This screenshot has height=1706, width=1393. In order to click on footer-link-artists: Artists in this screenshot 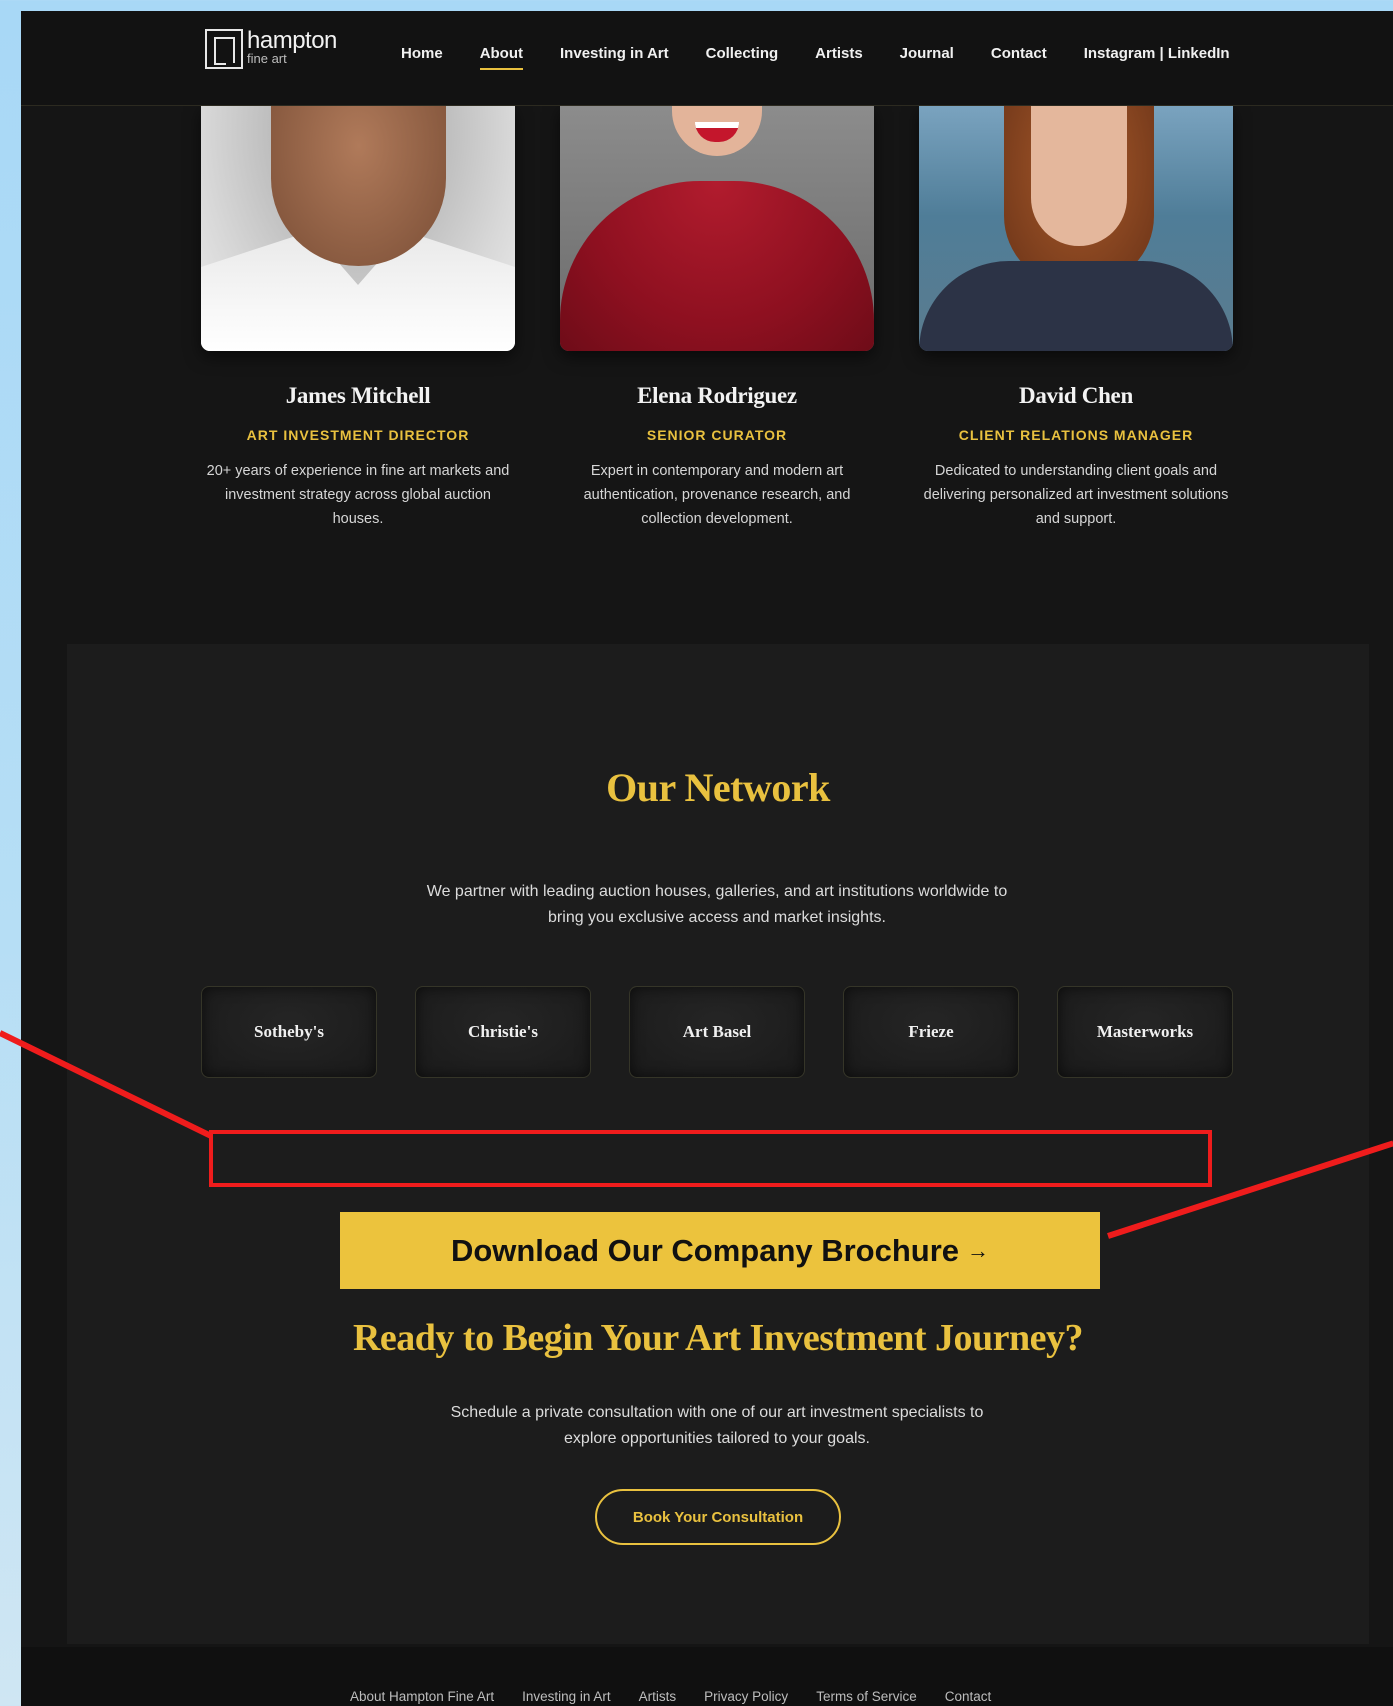, I will do `click(658, 1696)`.